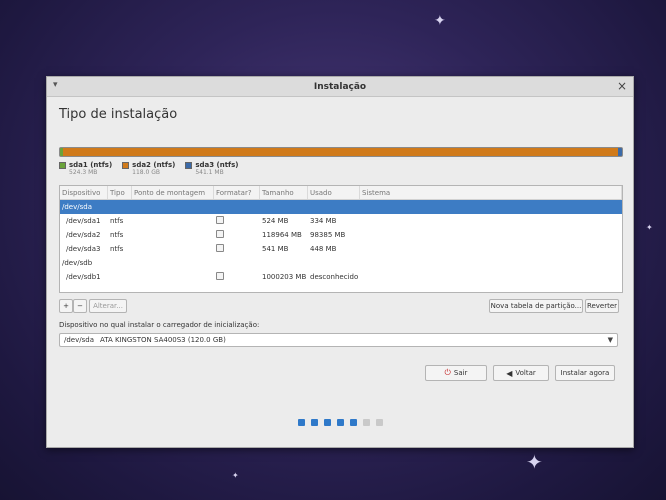 Image resolution: width=666 pixels, height=500 pixels. Describe the element at coordinates (521, 373) in the screenshot. I see `back-button: ◀ Voltar` at that location.